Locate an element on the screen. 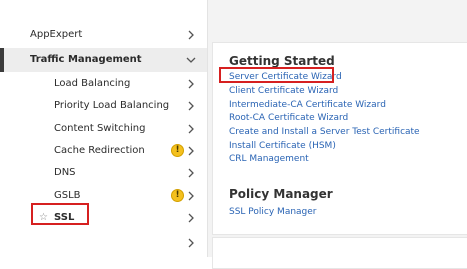 The image size is (467, 269). ssl-policy-manager-link: SSL Policy Manager is located at coordinates (273, 212).